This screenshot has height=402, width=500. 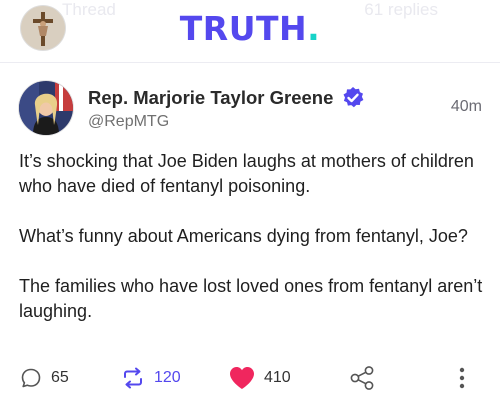 What do you see at coordinates (210, 98) in the screenshot?
I see `author-name: Rep. Marjorie Taylor Greene` at bounding box center [210, 98].